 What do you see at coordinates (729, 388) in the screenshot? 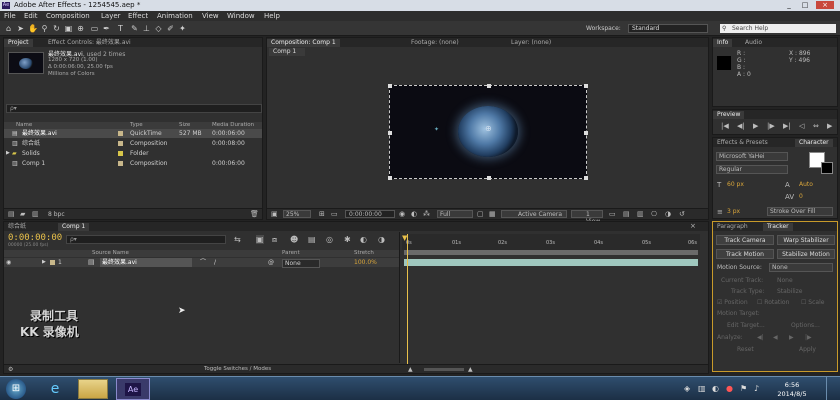
I see `tray-record-icon: ●` at bounding box center [729, 388].